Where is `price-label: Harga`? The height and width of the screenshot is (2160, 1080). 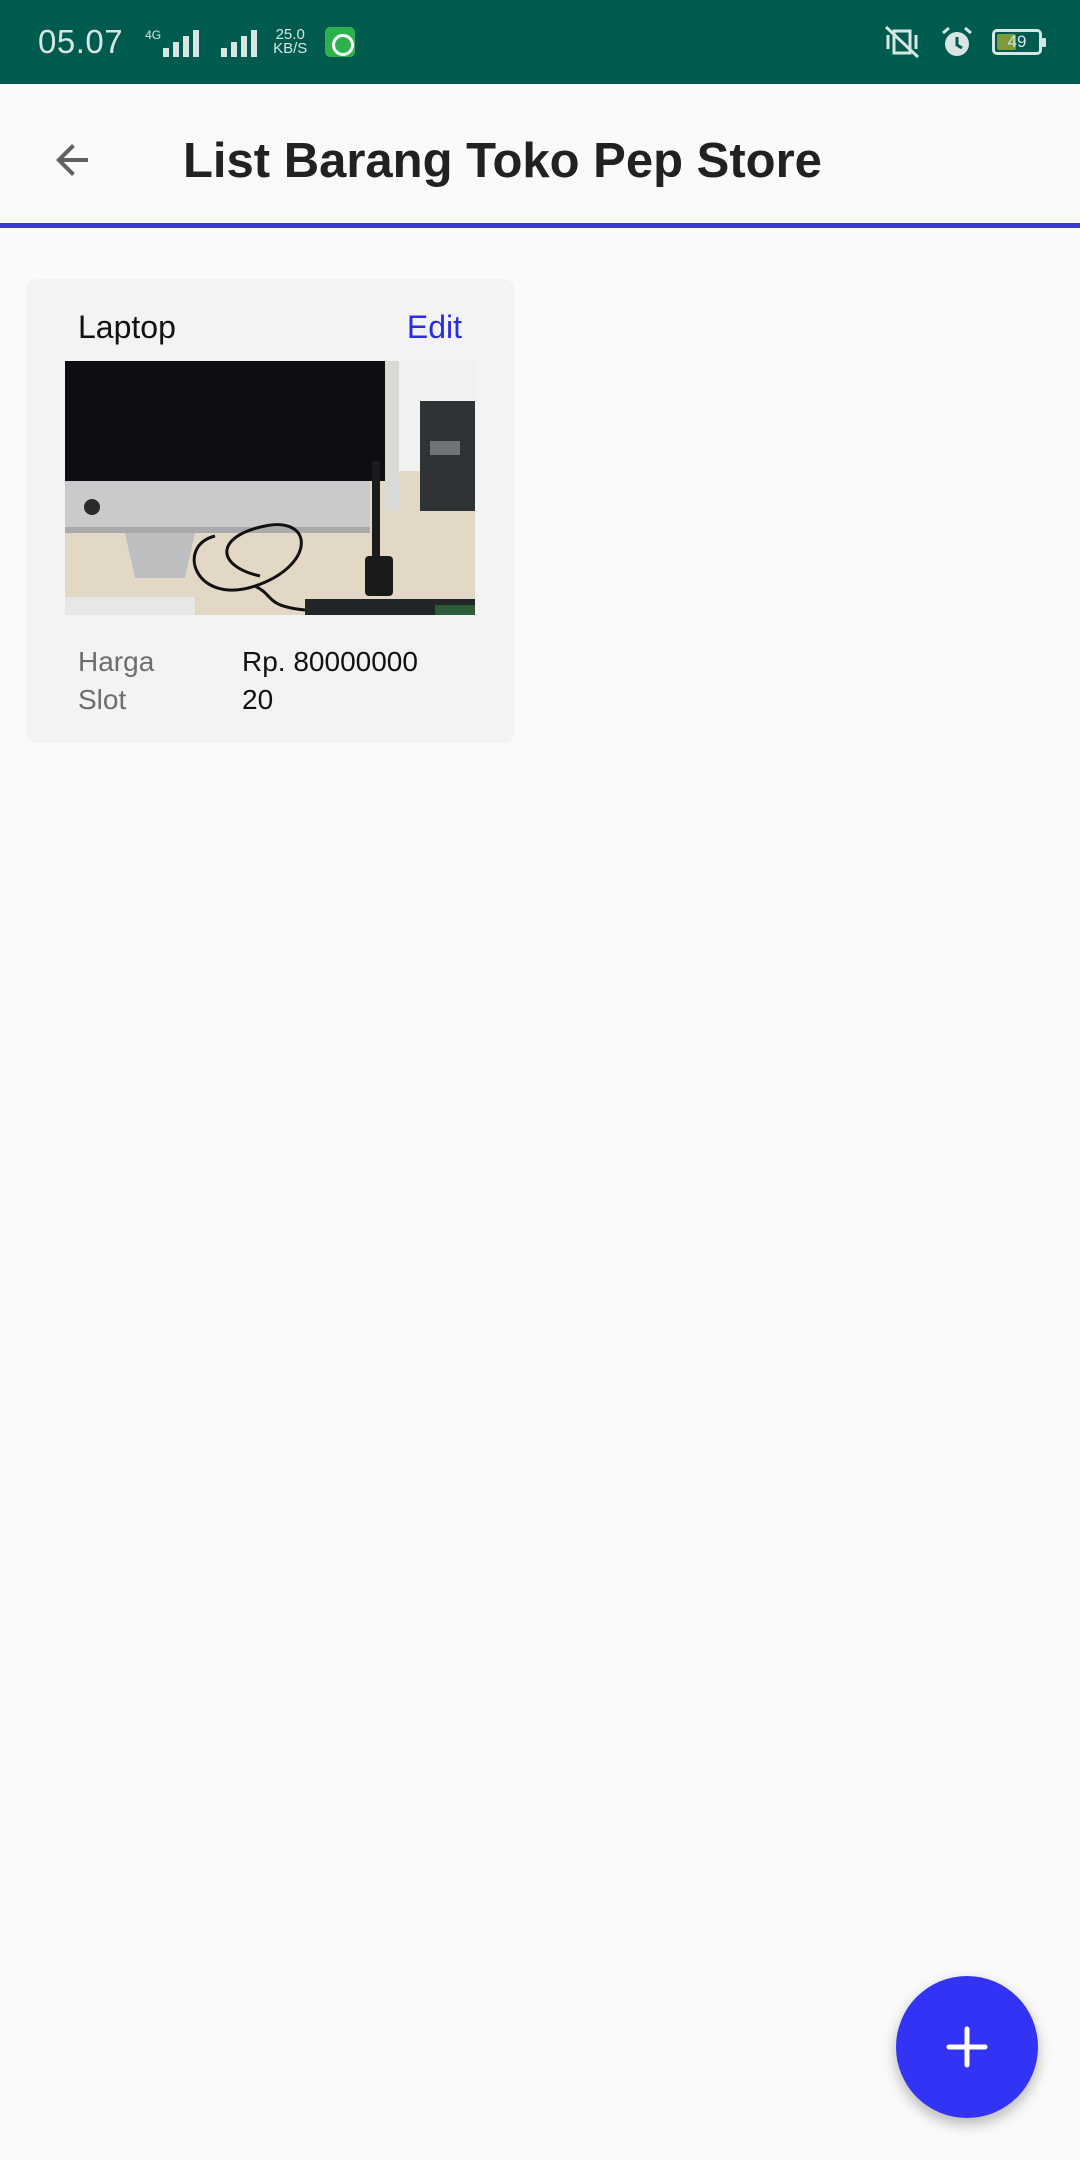 price-label: Harga is located at coordinates (116, 661).